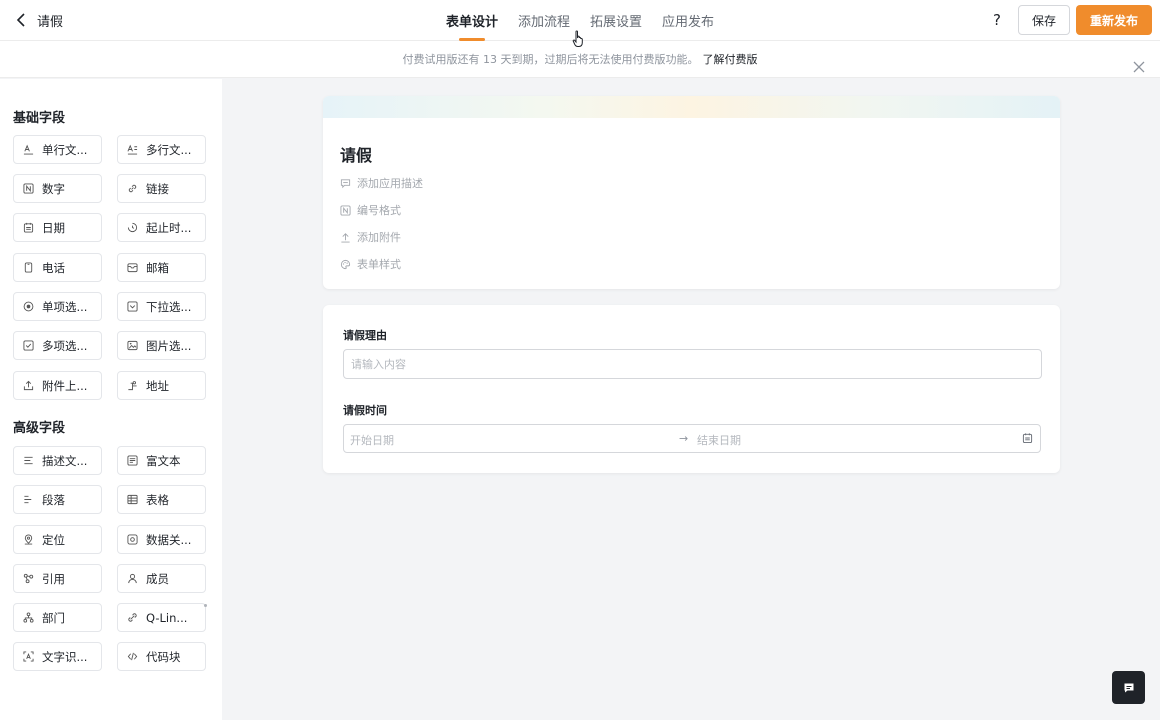 This screenshot has height=720, width=1160. Describe the element at coordinates (1139, 67) in the screenshot. I see `close-icon` at that location.